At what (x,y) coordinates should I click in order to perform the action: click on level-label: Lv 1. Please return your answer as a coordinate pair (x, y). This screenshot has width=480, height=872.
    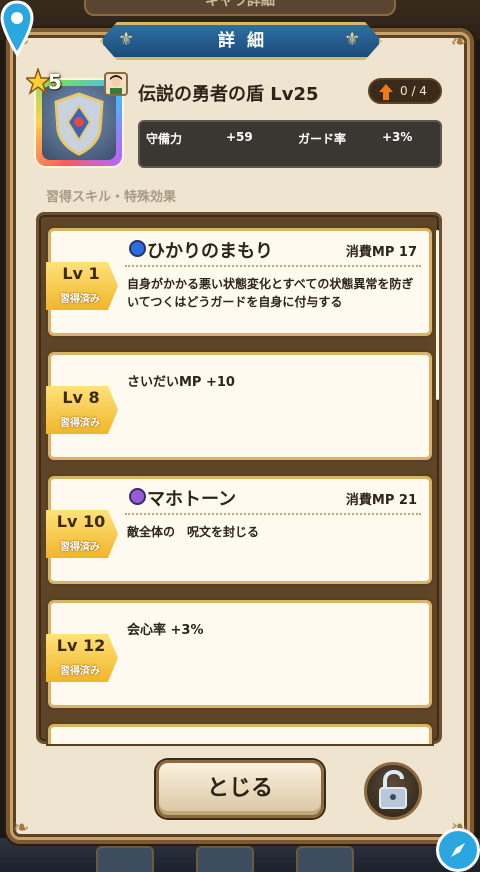
    Looking at the image, I should click on (81, 273).